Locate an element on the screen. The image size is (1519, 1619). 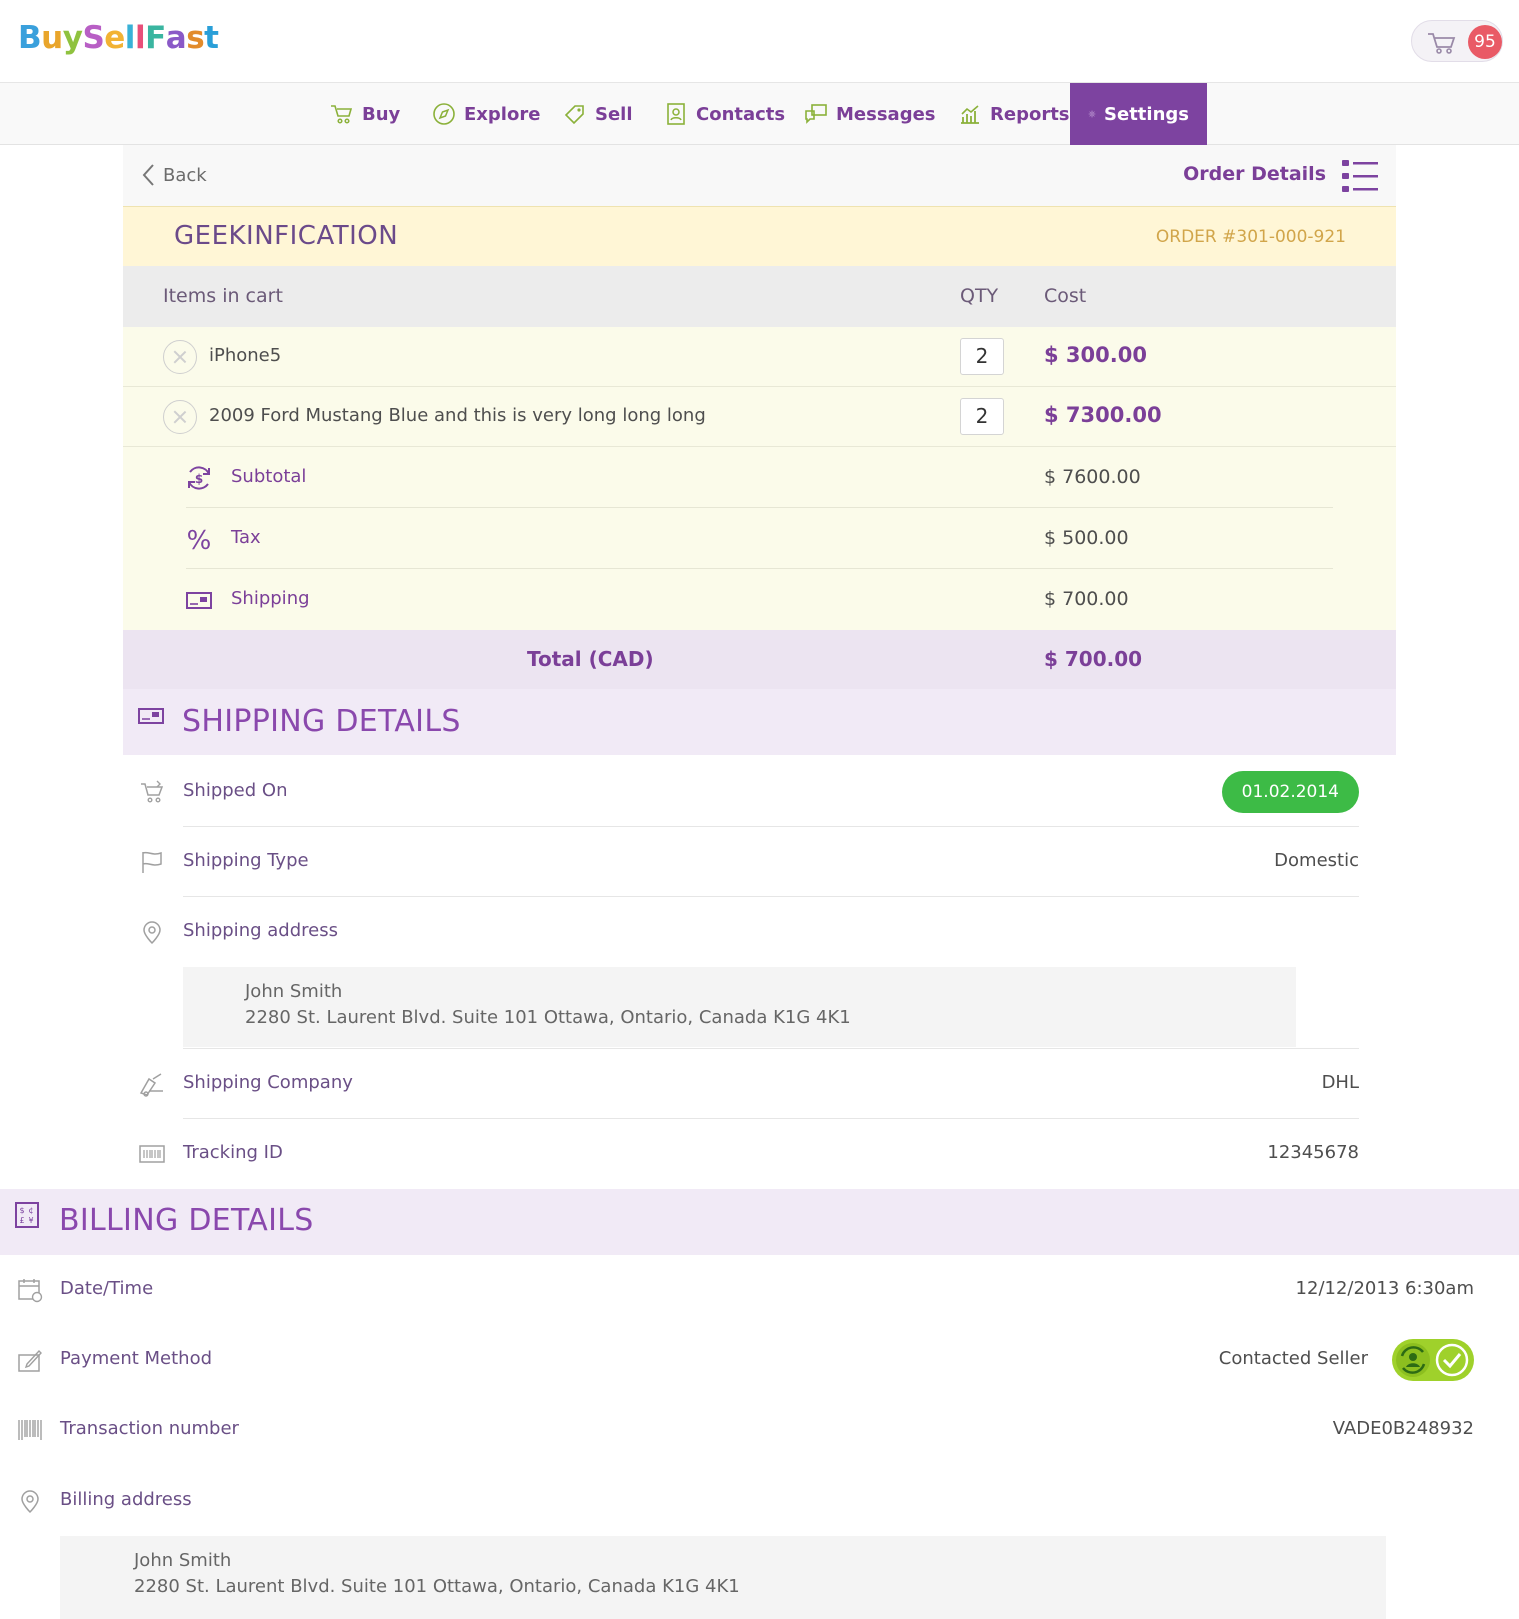
cart-table-header: Items in cart QTY Cost is located at coordinates (759, 296).